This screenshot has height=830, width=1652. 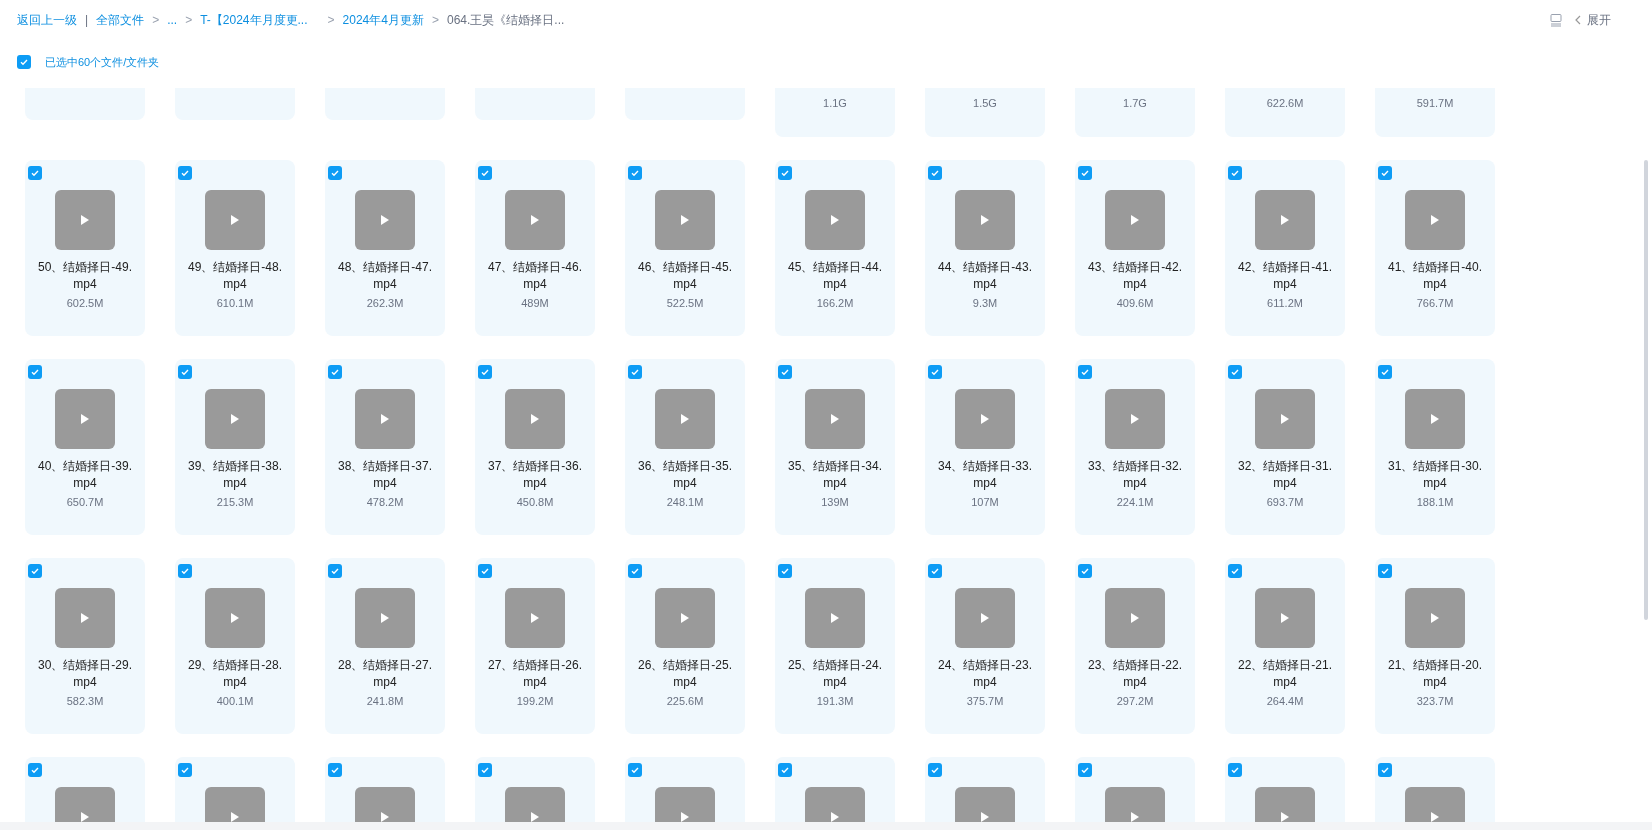 I want to click on breadcrumb-link: 2024年4月更新, so click(x=383, y=20).